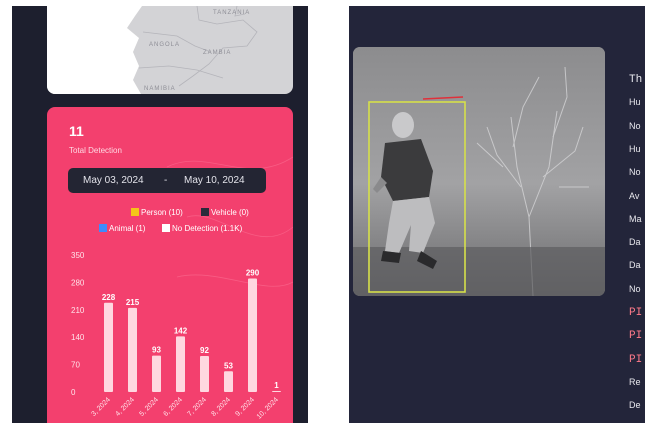  I want to click on legend-label: Animal (1), so click(127, 228).